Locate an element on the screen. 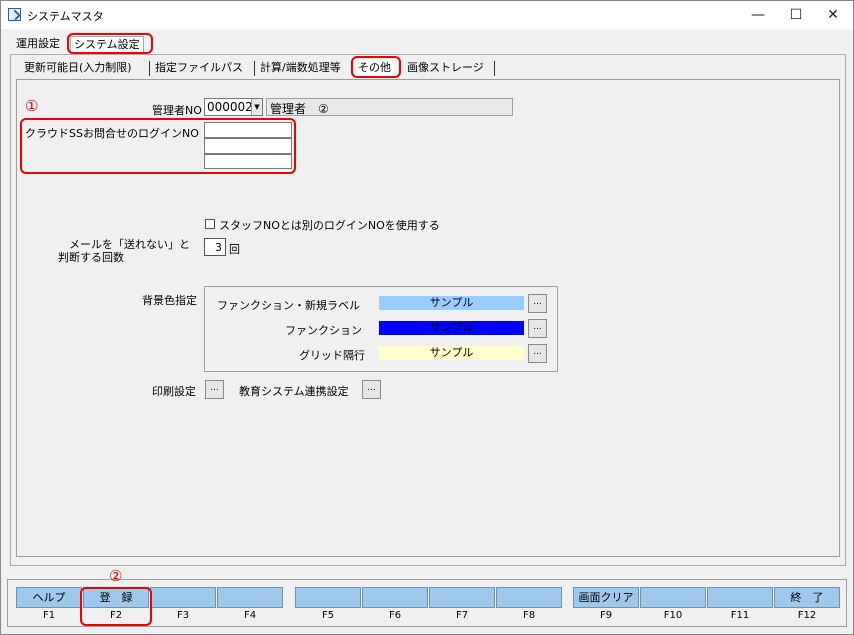  bg-sample-grid: サンプル is located at coordinates (451, 353).